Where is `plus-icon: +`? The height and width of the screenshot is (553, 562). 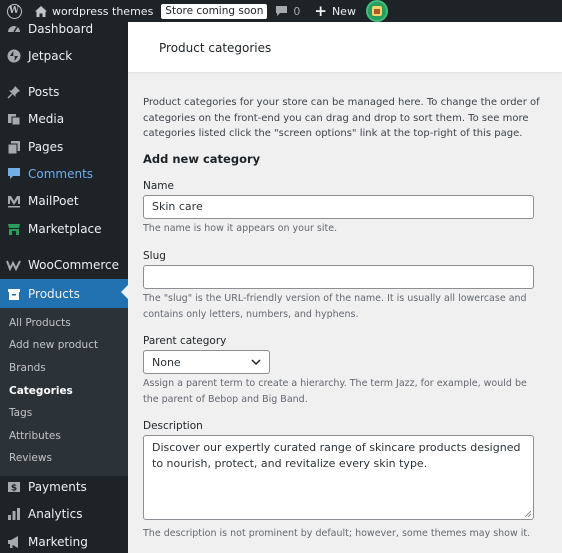 plus-icon: + is located at coordinates (320, 10).